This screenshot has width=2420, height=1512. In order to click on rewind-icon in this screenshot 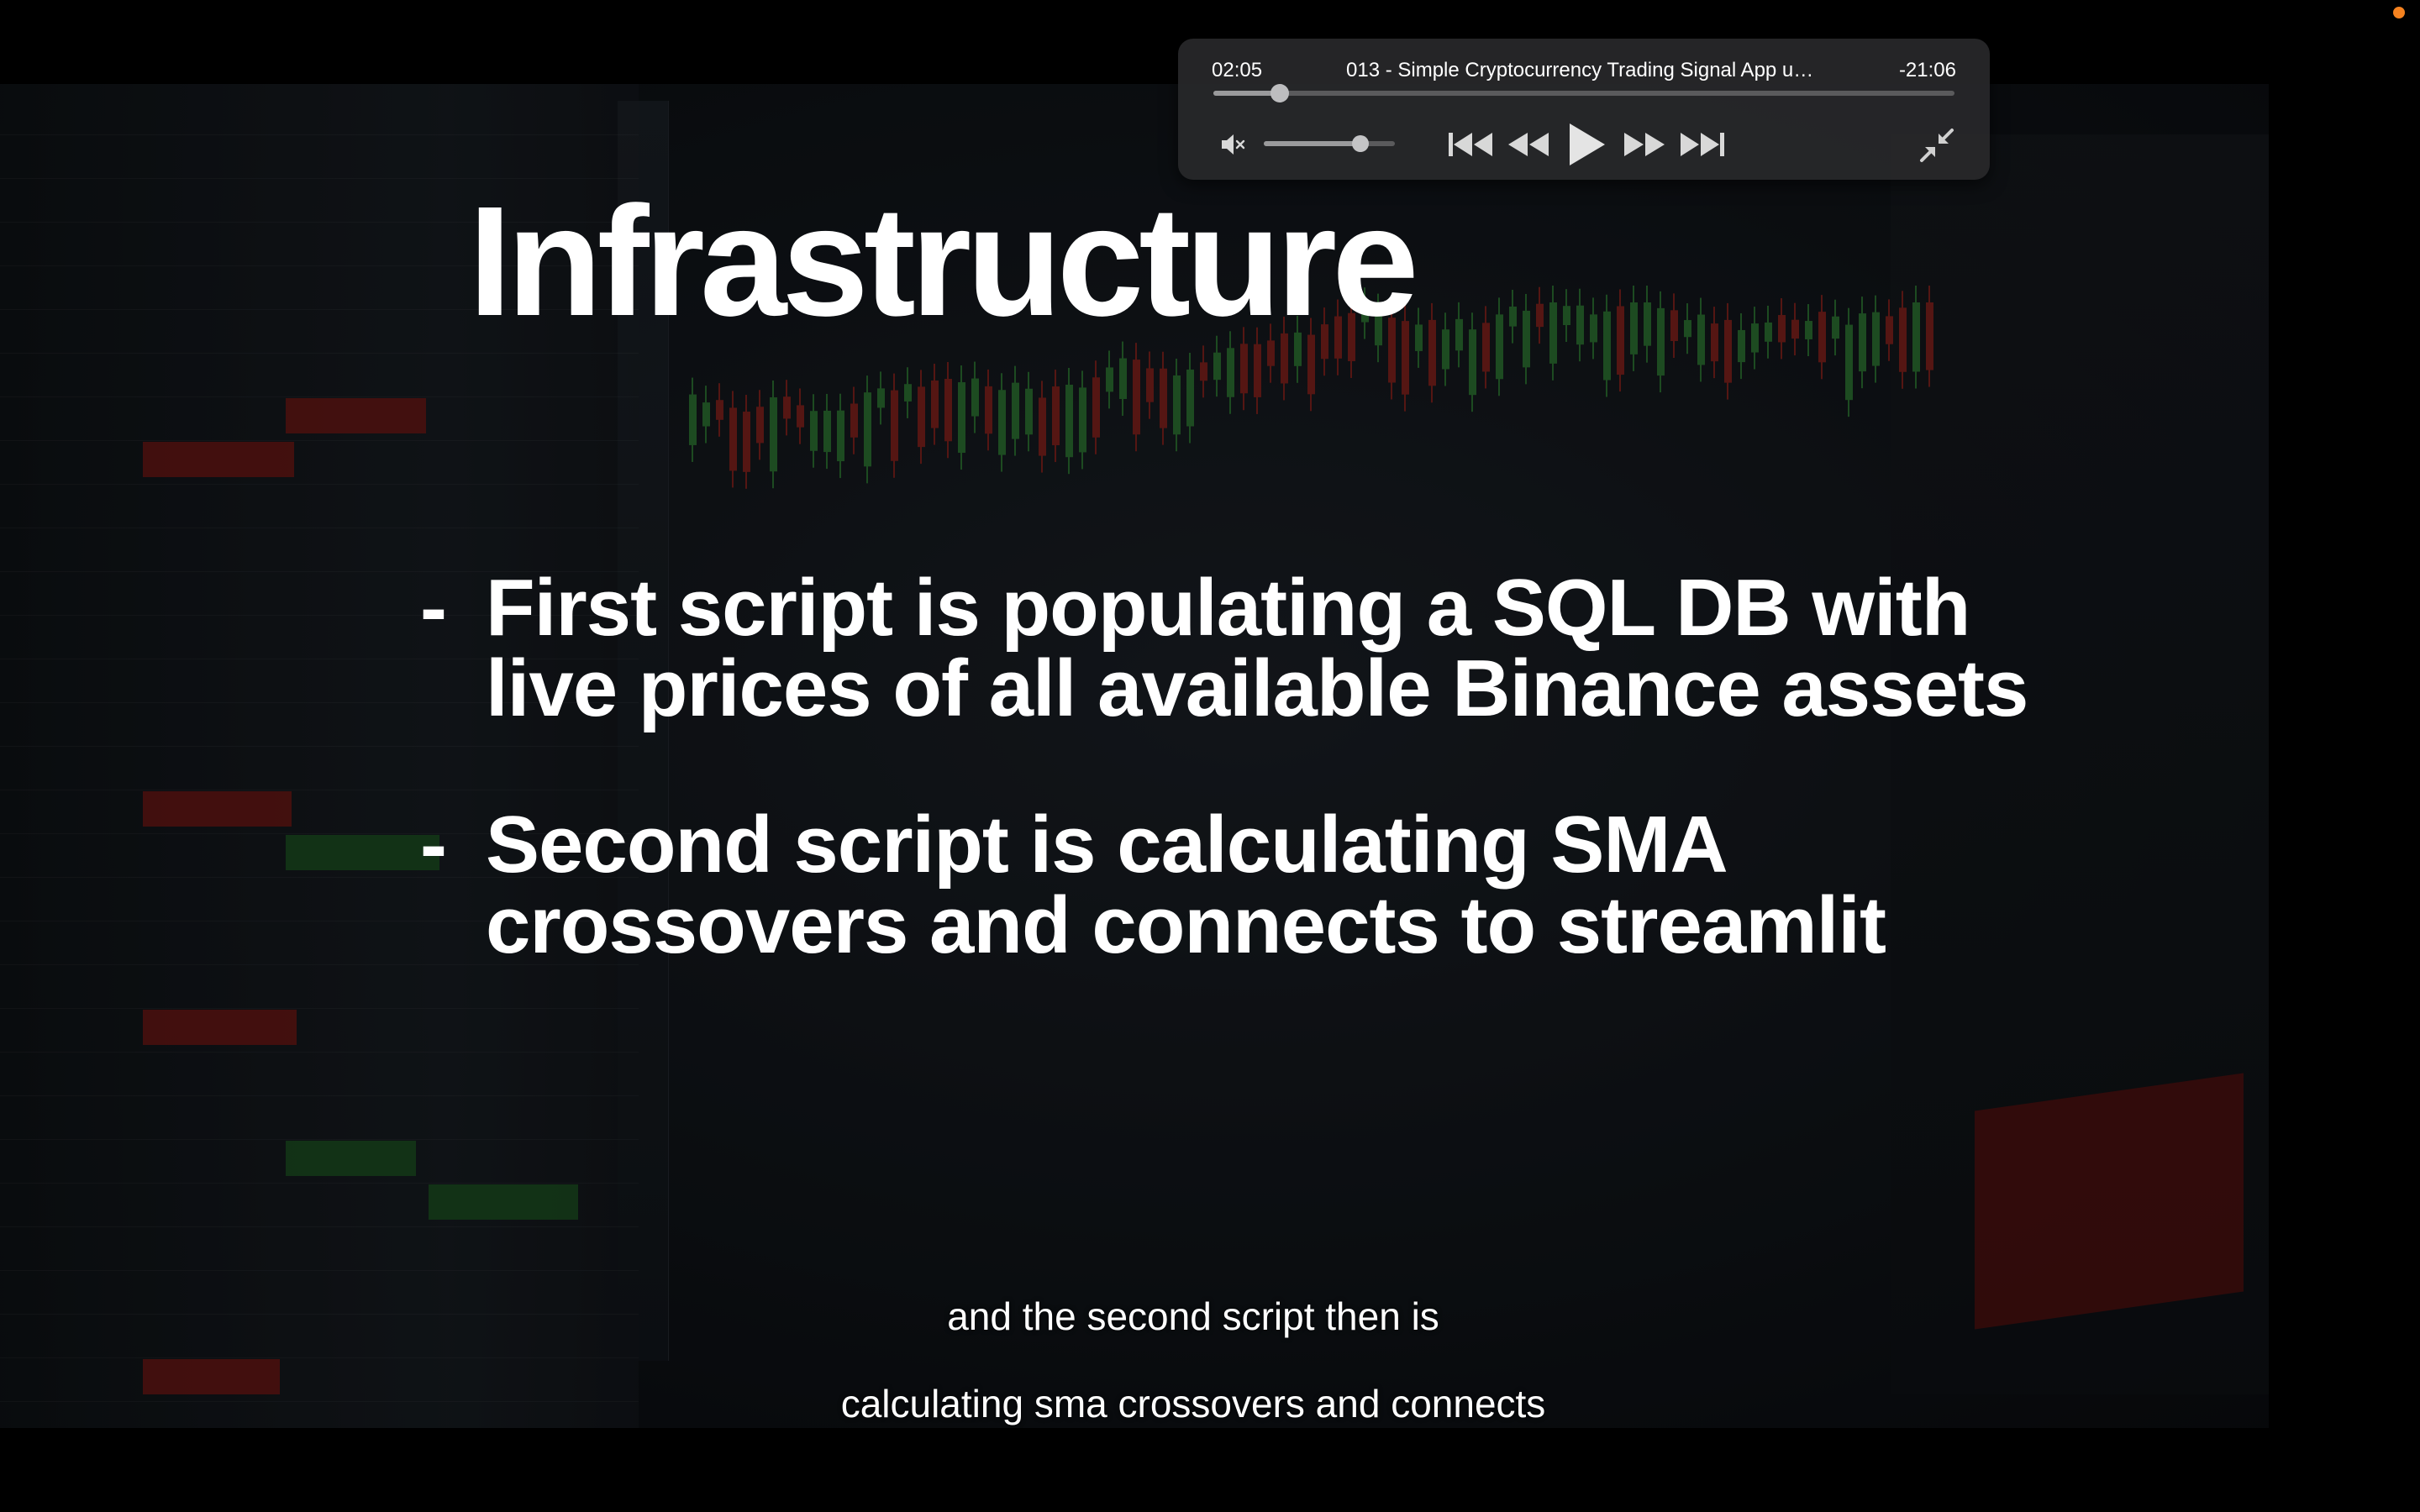, I will do `click(1528, 144)`.